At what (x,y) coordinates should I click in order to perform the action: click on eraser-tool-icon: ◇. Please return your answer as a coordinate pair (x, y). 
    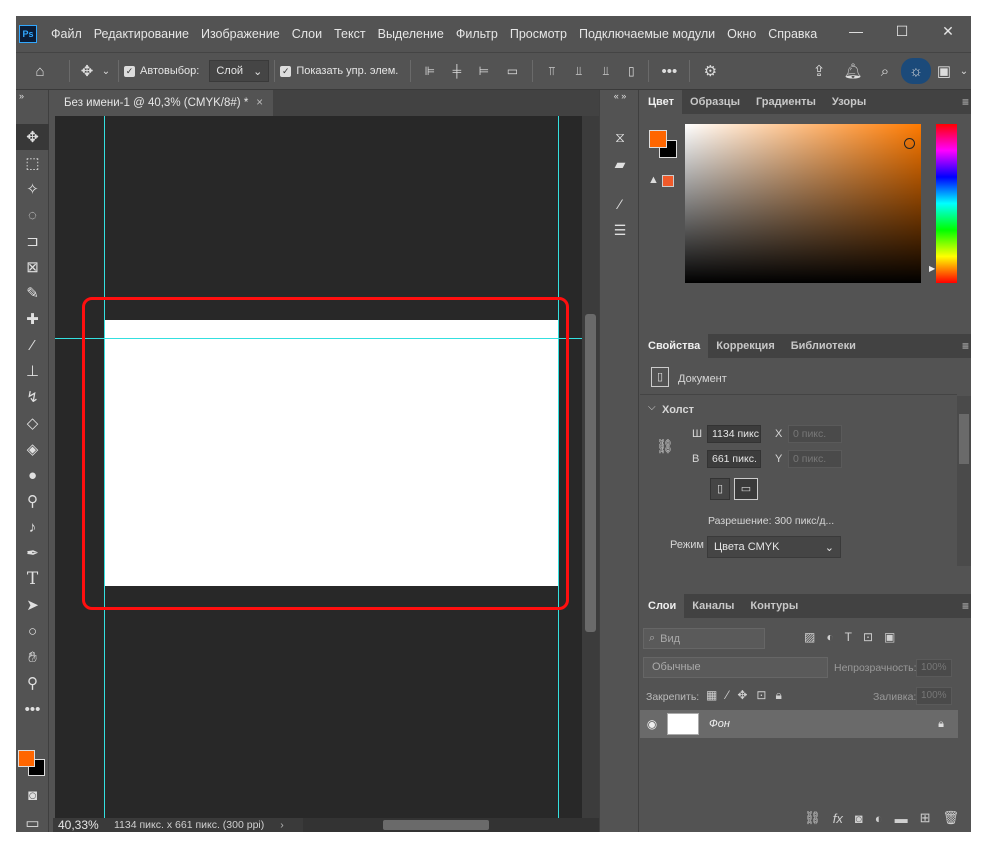
    Looking at the image, I should click on (32, 423).